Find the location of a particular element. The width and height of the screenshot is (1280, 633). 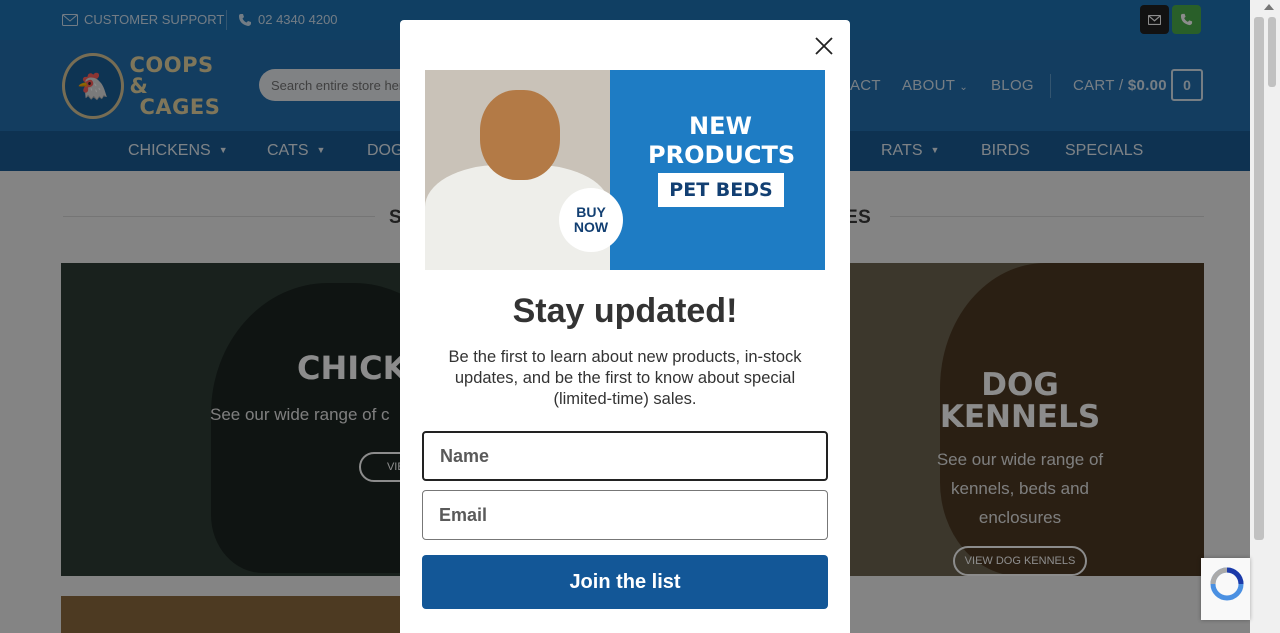

new-products-line-2: PRODUCTS is located at coordinates (722, 155).